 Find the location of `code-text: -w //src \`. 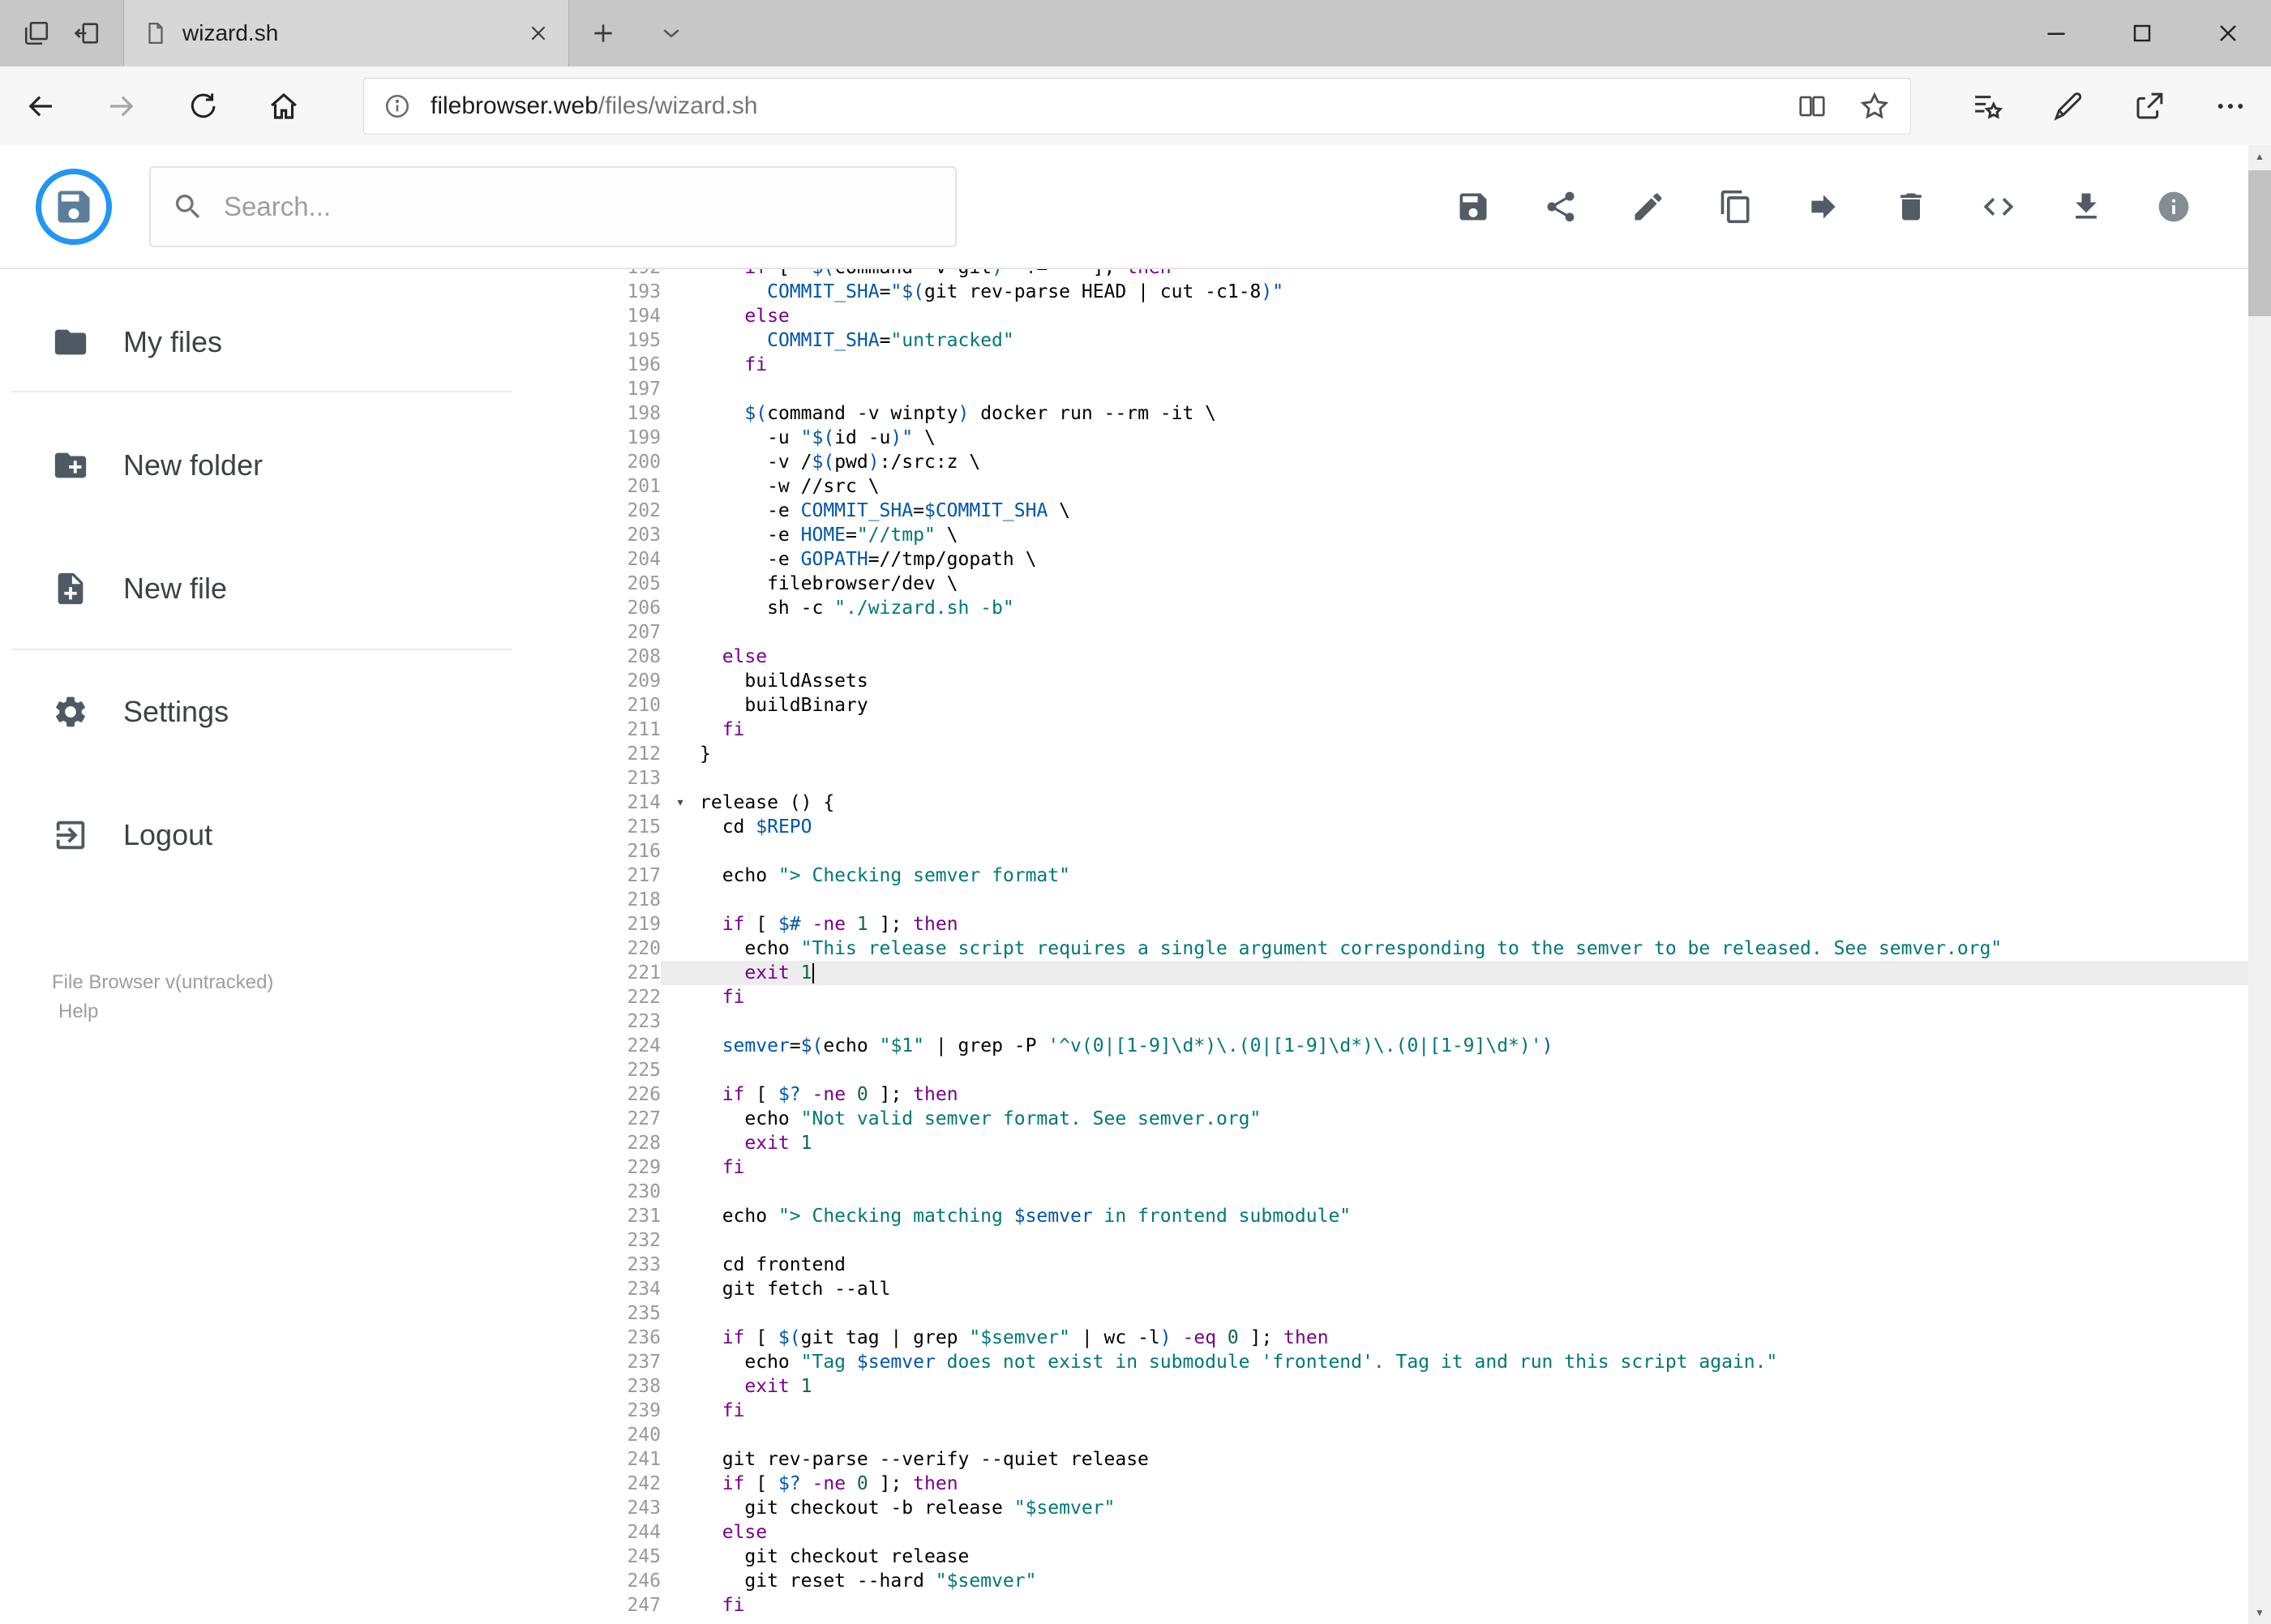

code-text: -w //src \ is located at coordinates (1474, 487).